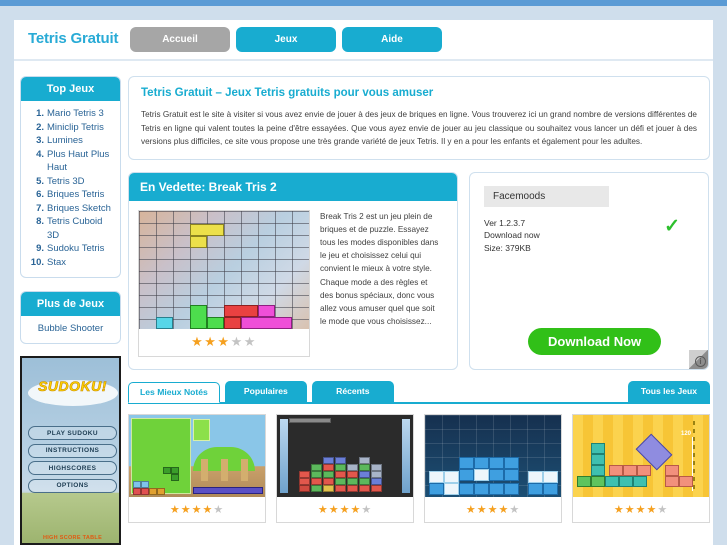 The height and width of the screenshot is (545, 727). Describe the element at coordinates (70, 249) in the screenshot. I see `sidebar-game-9: Sudoku Tetris` at that location.